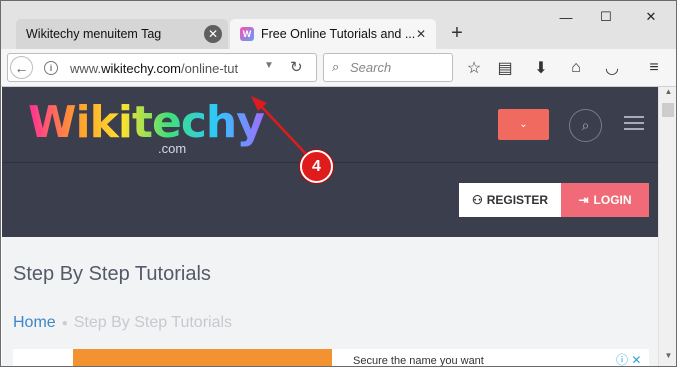 This screenshot has height=367, width=677. Describe the element at coordinates (654, 68) in the screenshot. I see `menu-icon: ≡` at that location.